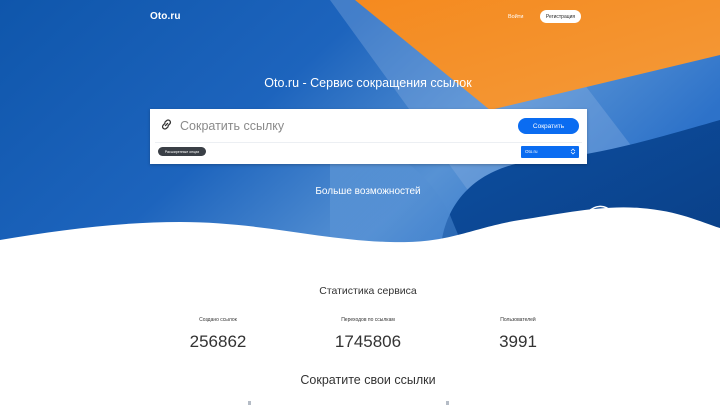  Describe the element at coordinates (550, 152) in the screenshot. I see `domain-select: Oto.ru` at that location.